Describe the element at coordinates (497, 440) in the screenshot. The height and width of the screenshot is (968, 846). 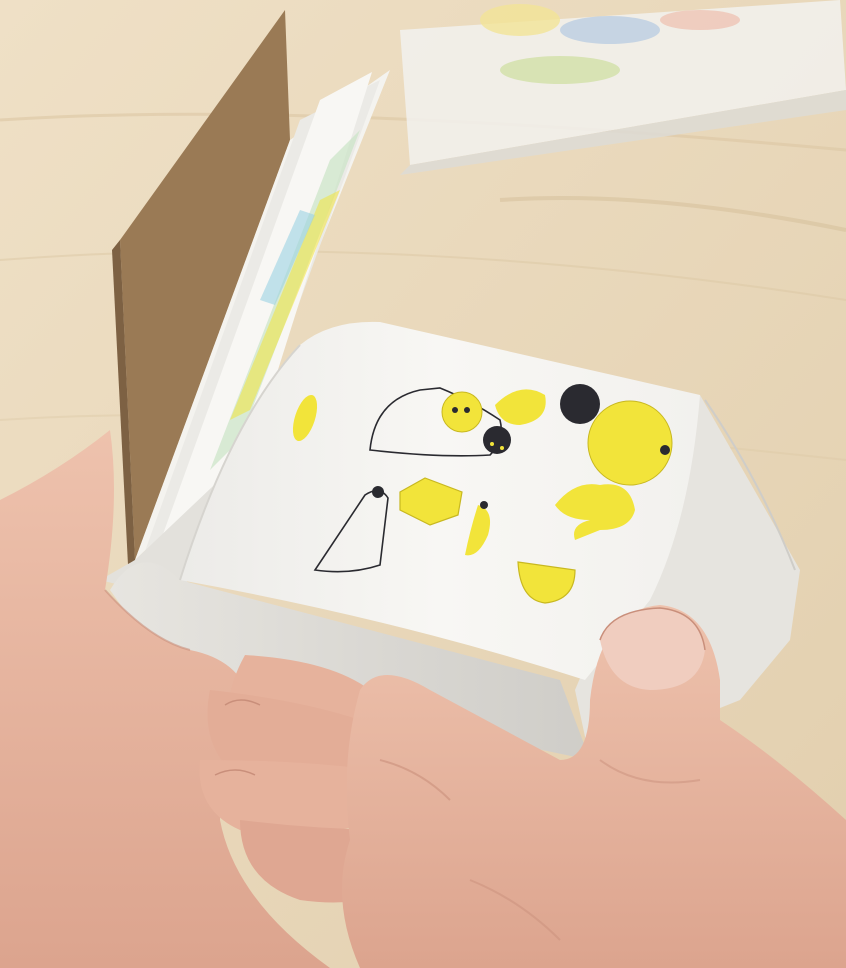
I see `black-ball` at that location.